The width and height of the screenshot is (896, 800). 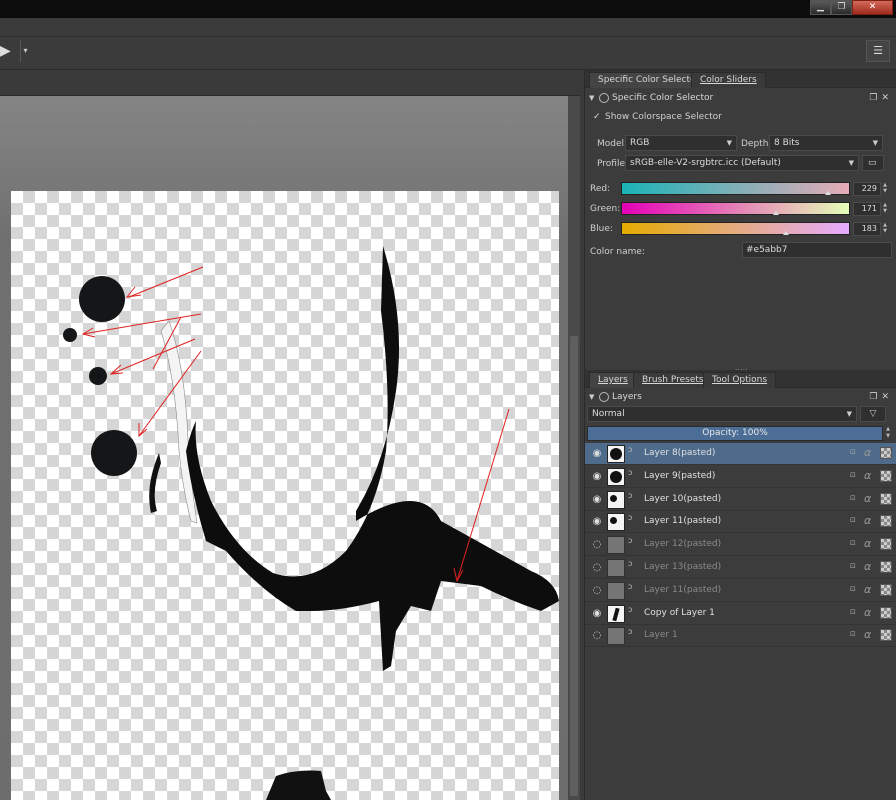 I want to click on channel-value-input: 183, so click(x=867, y=229).